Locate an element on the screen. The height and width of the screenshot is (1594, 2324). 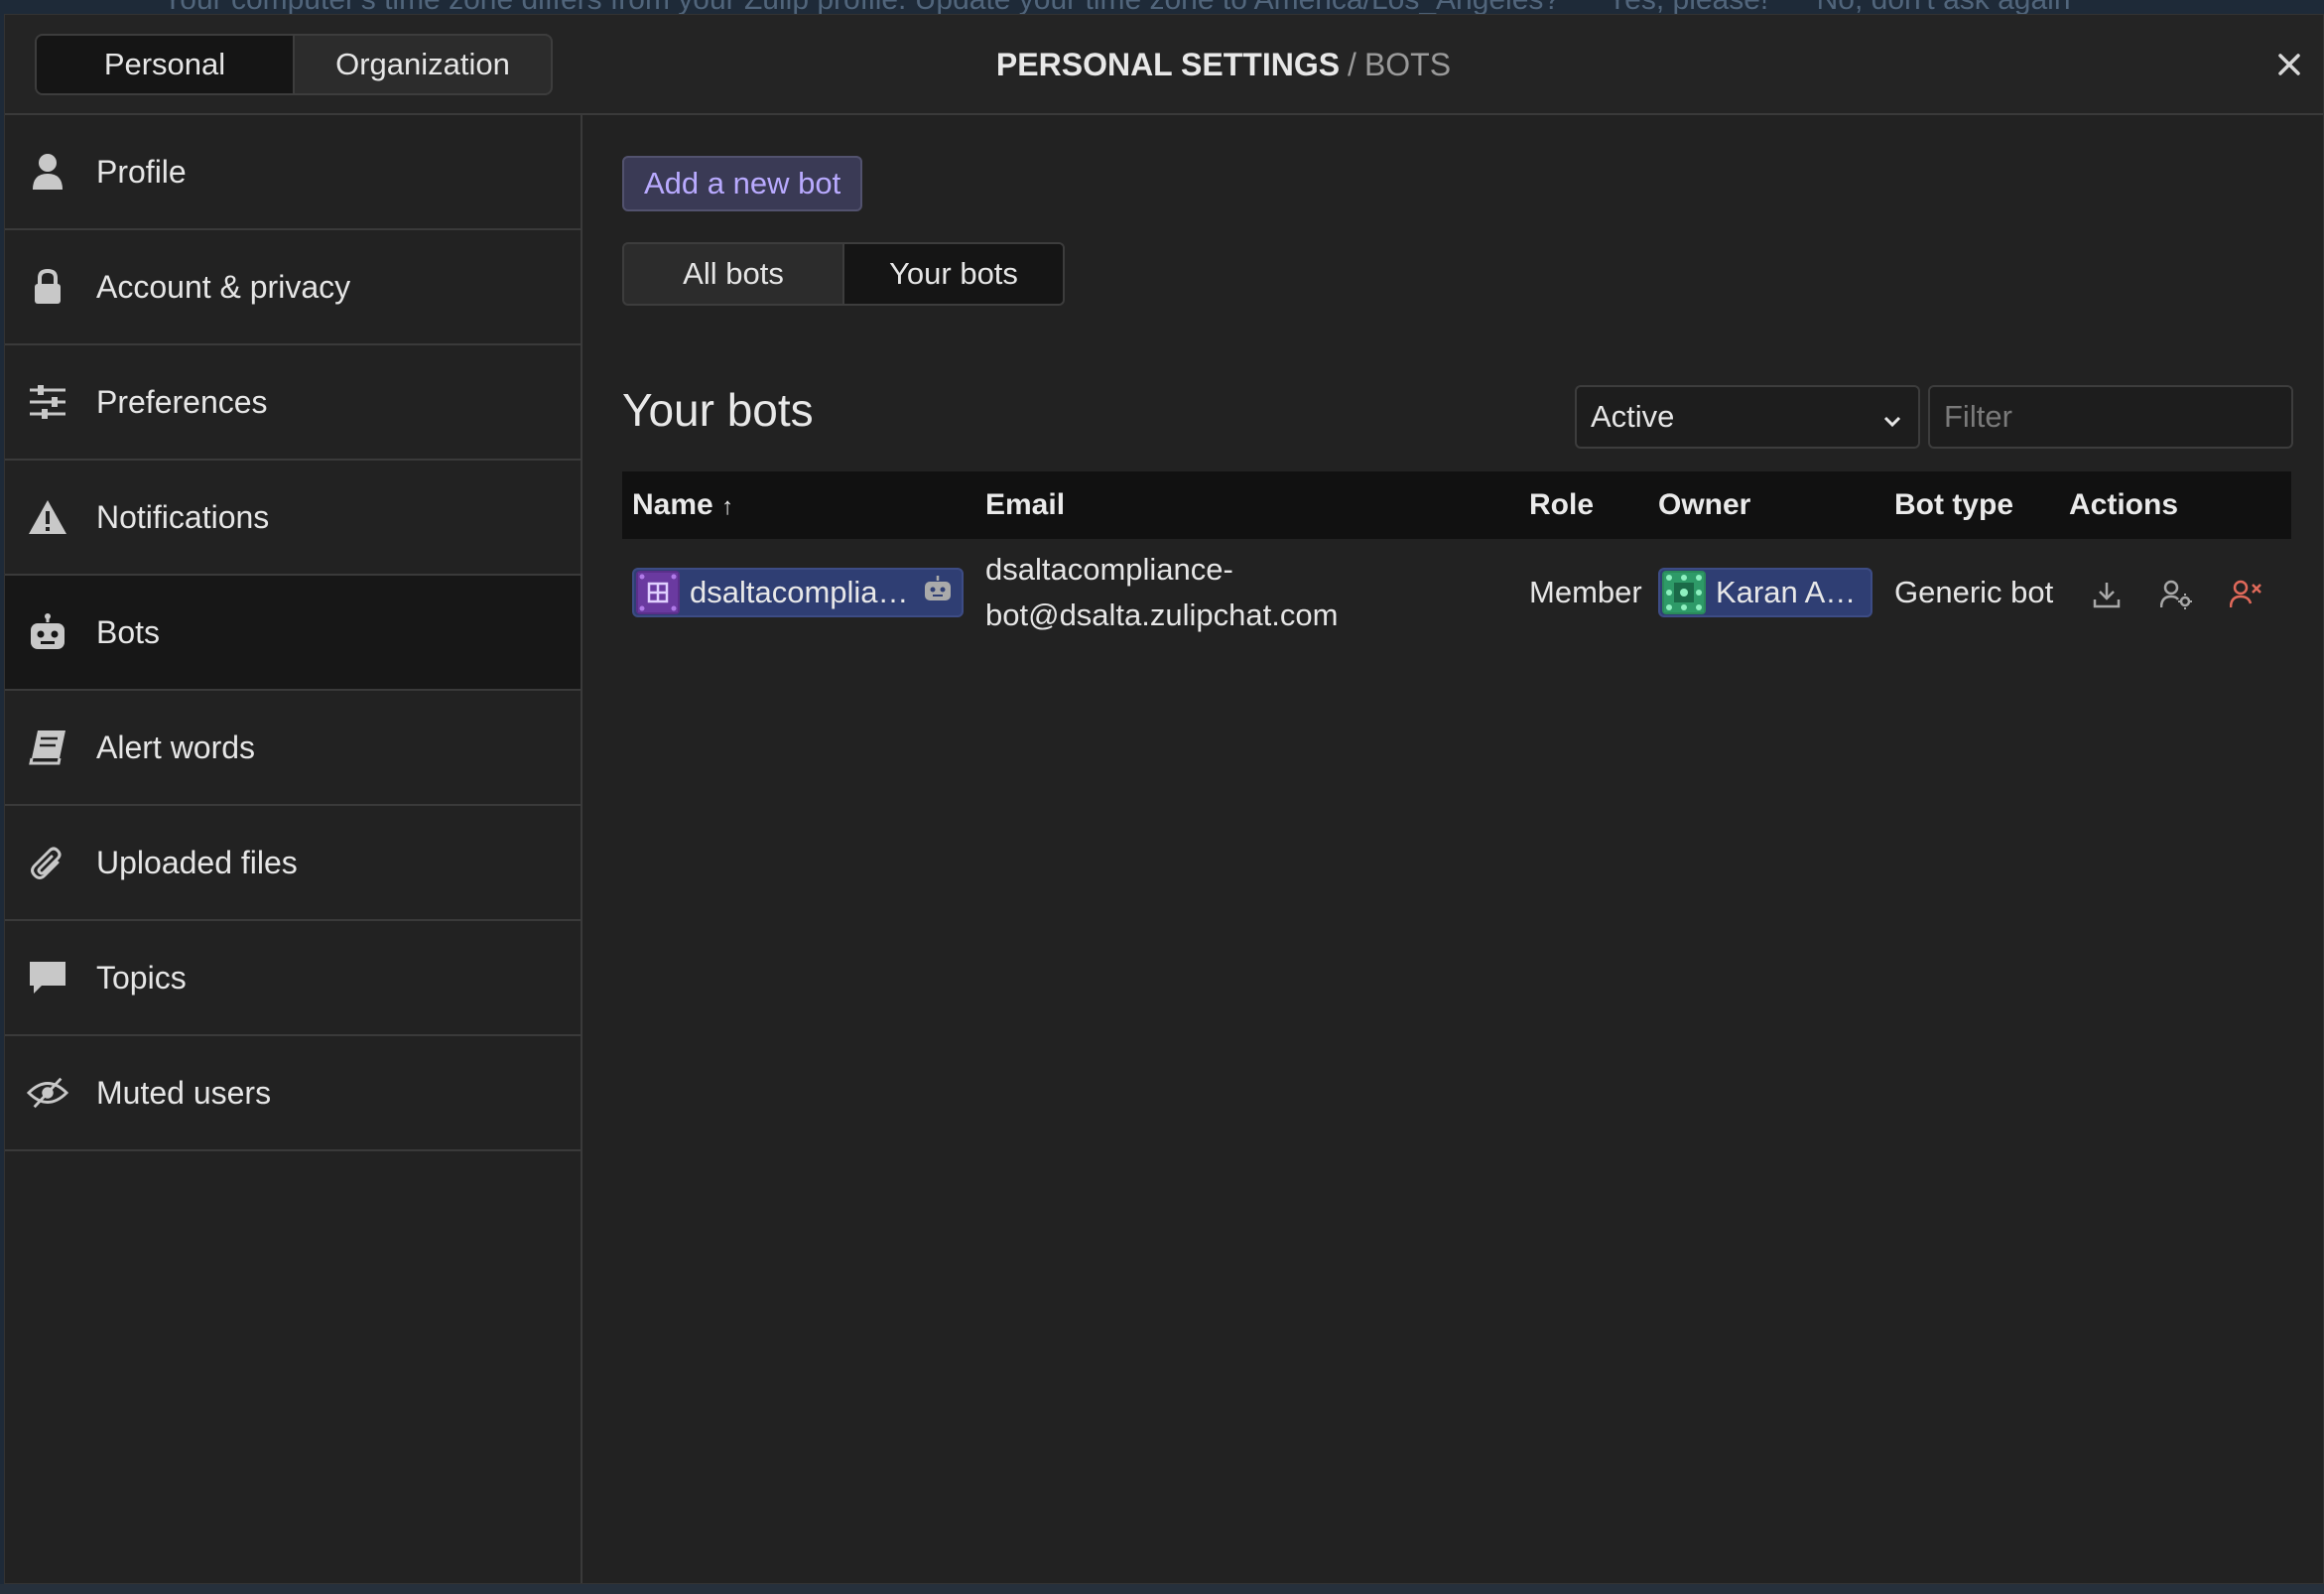
lock-icon is located at coordinates (47, 287).